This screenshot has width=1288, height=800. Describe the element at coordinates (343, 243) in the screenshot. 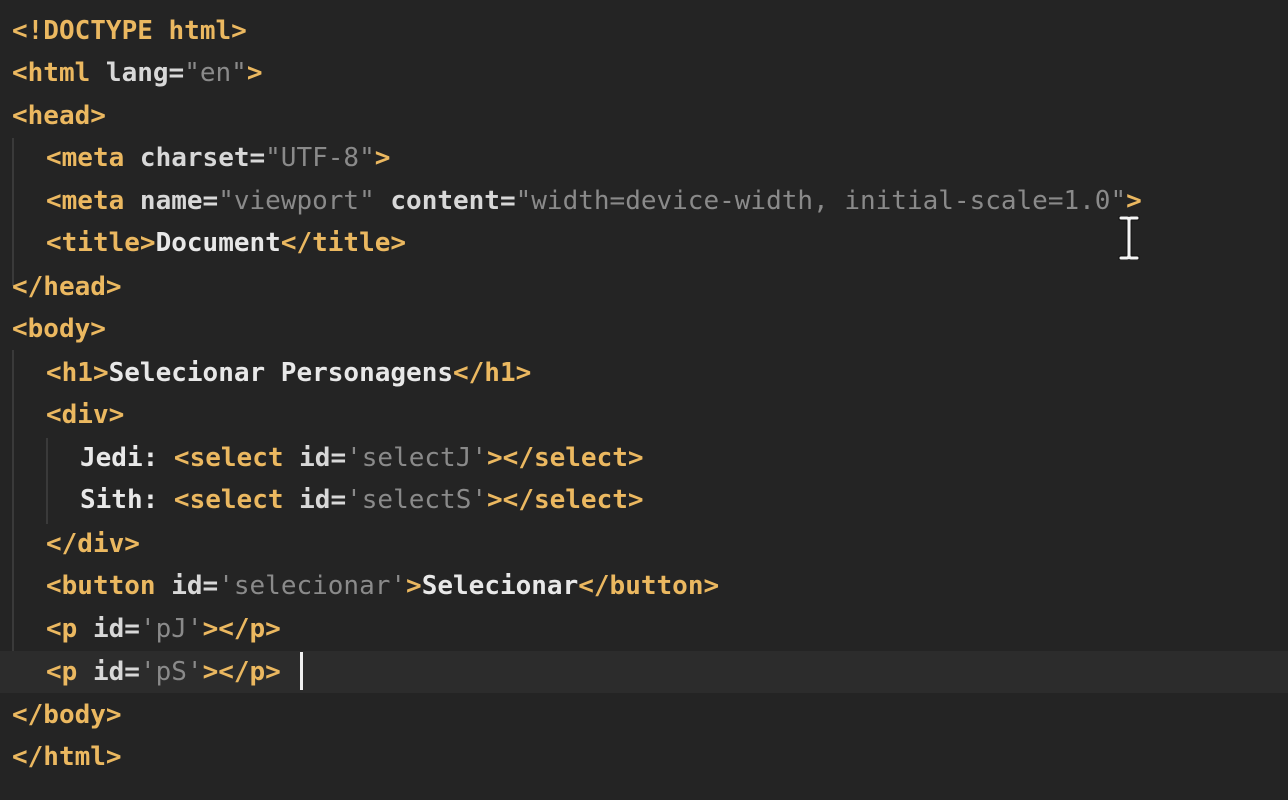

I see `token-tag: </title>` at that location.